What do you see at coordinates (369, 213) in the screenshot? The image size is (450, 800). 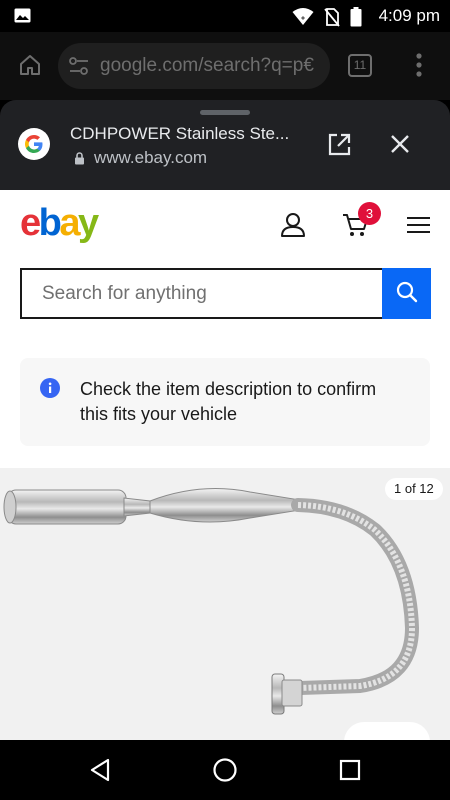 I see `cart-count-badge: 3` at bounding box center [369, 213].